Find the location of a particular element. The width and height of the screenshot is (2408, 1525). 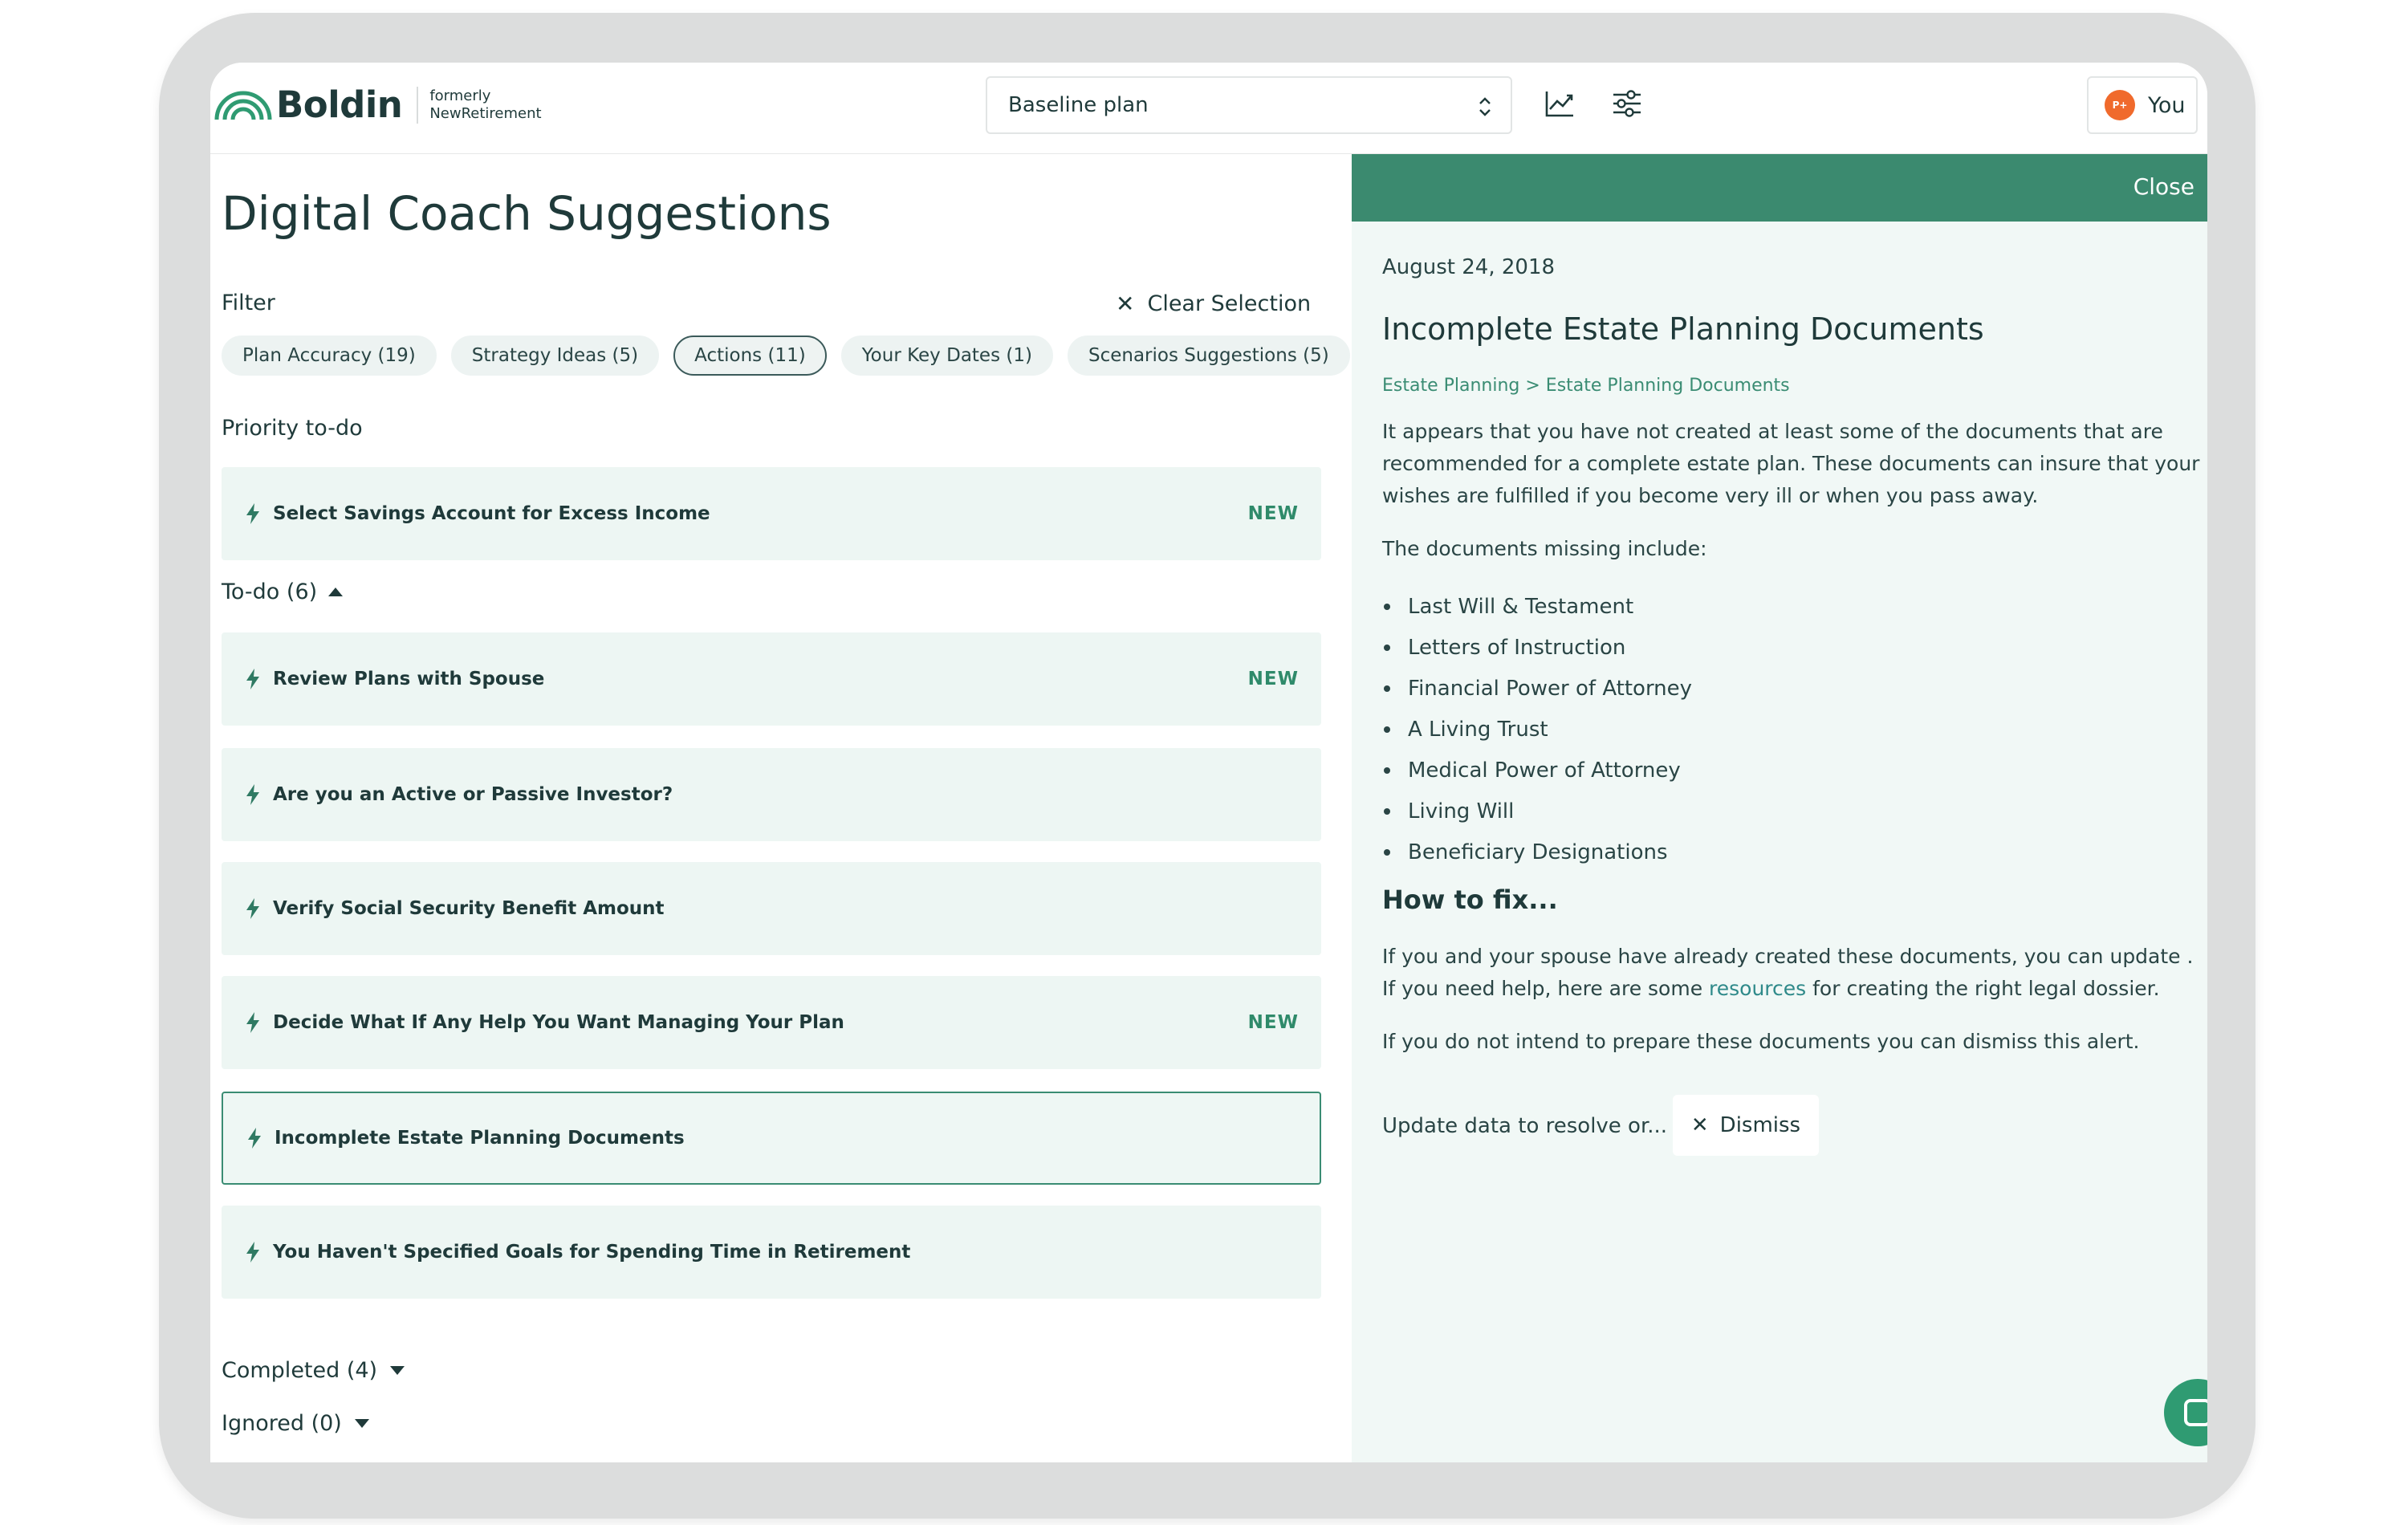

chat-launcher-button is located at coordinates (2185, 1413).